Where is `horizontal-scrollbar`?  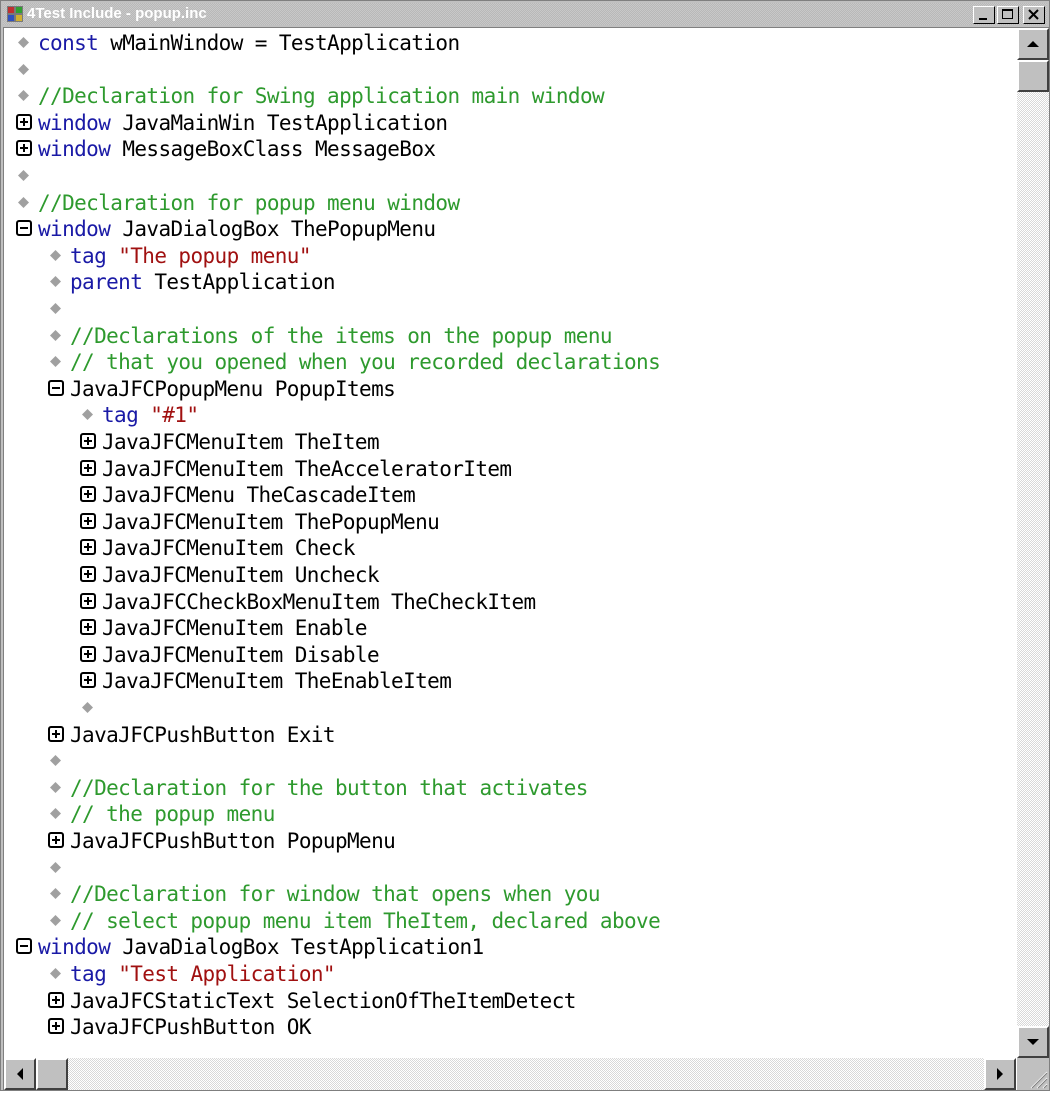
horizontal-scrollbar is located at coordinates (510, 1074).